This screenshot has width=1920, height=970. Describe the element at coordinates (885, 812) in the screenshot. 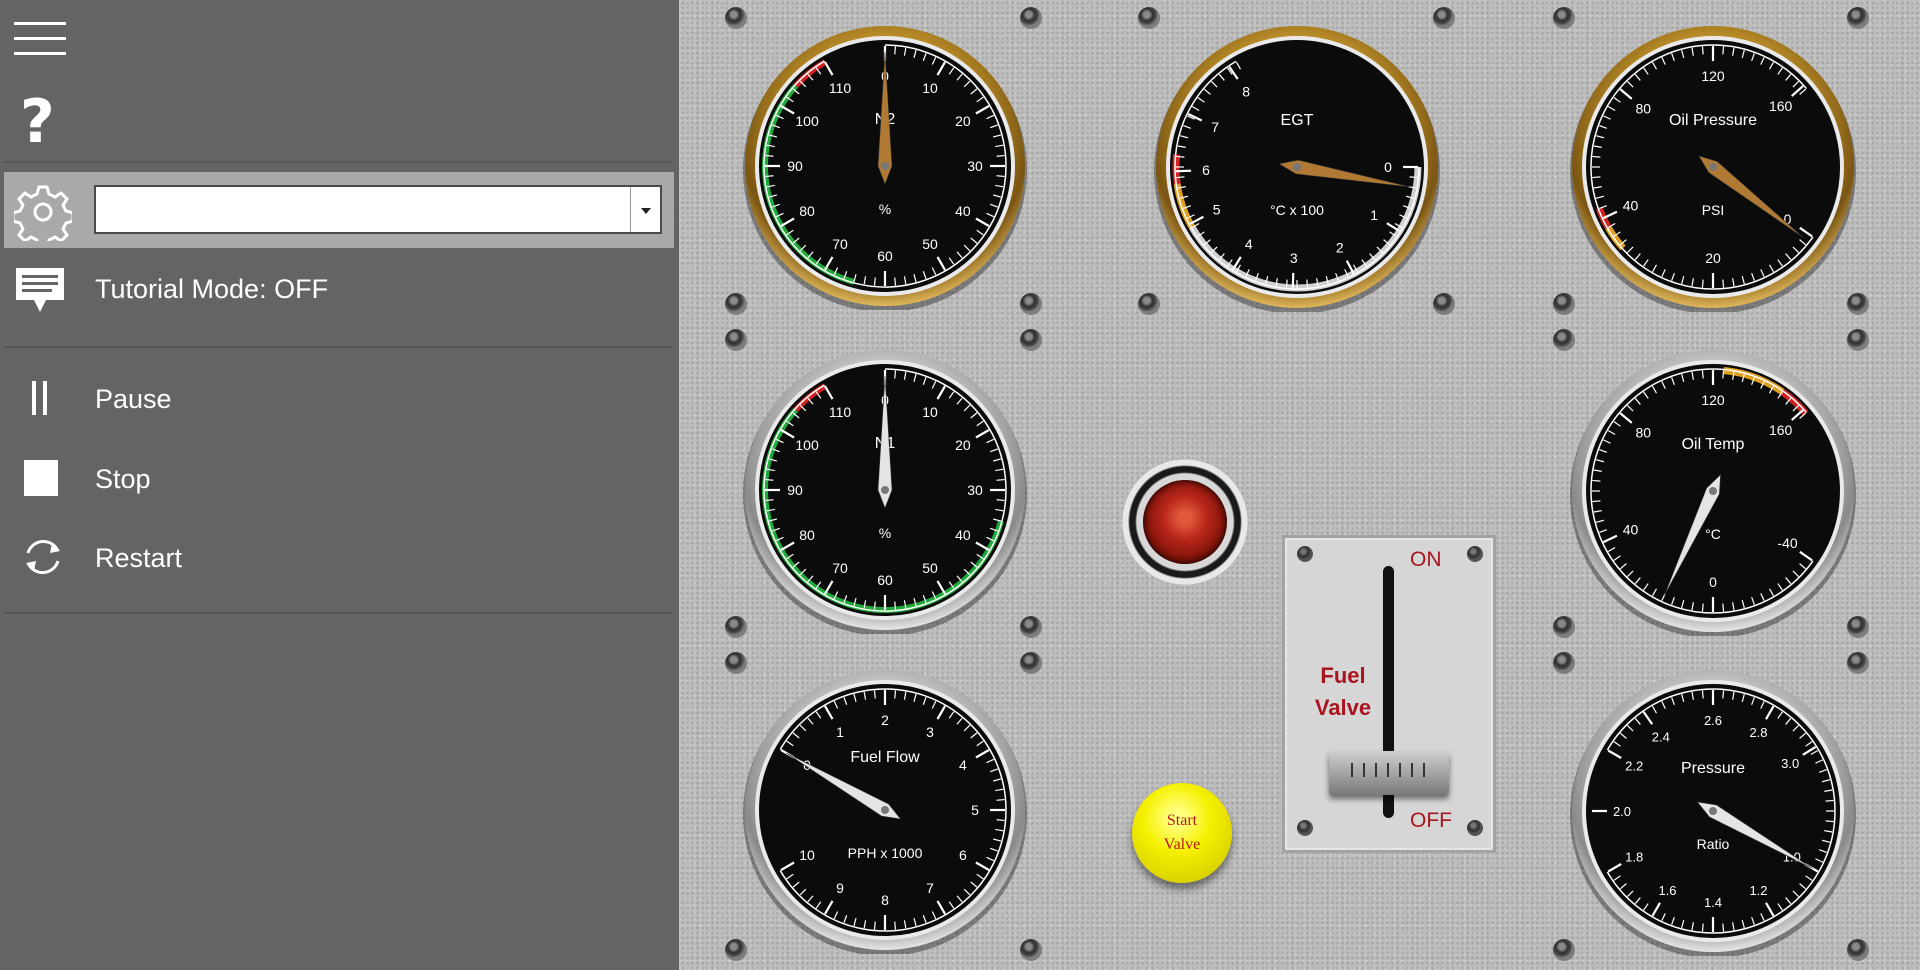

I see `fuel-flow-gauge: 012345678910Fuel FlowPPH x 1000` at that location.